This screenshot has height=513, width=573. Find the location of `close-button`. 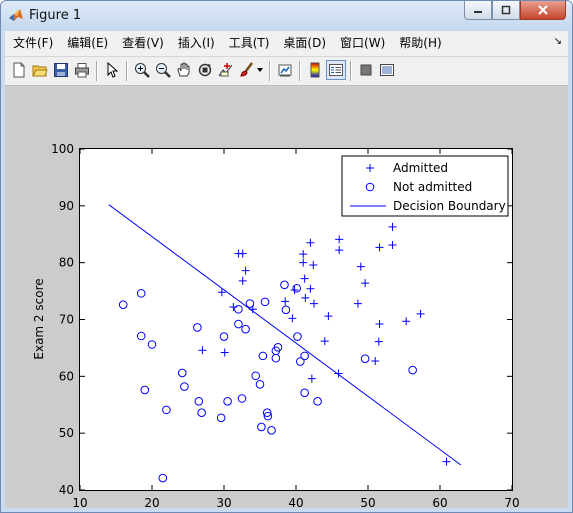

close-button is located at coordinates (543, 10).